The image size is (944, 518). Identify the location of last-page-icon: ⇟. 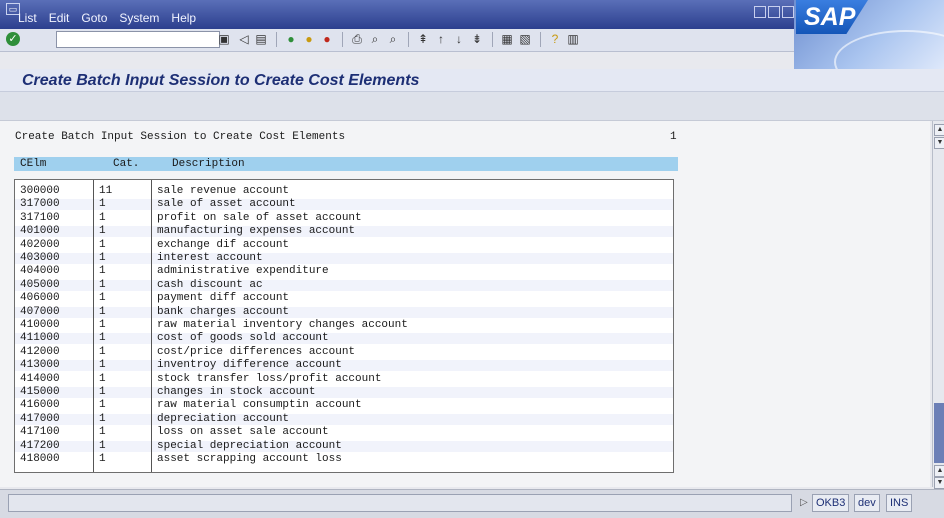
(477, 39).